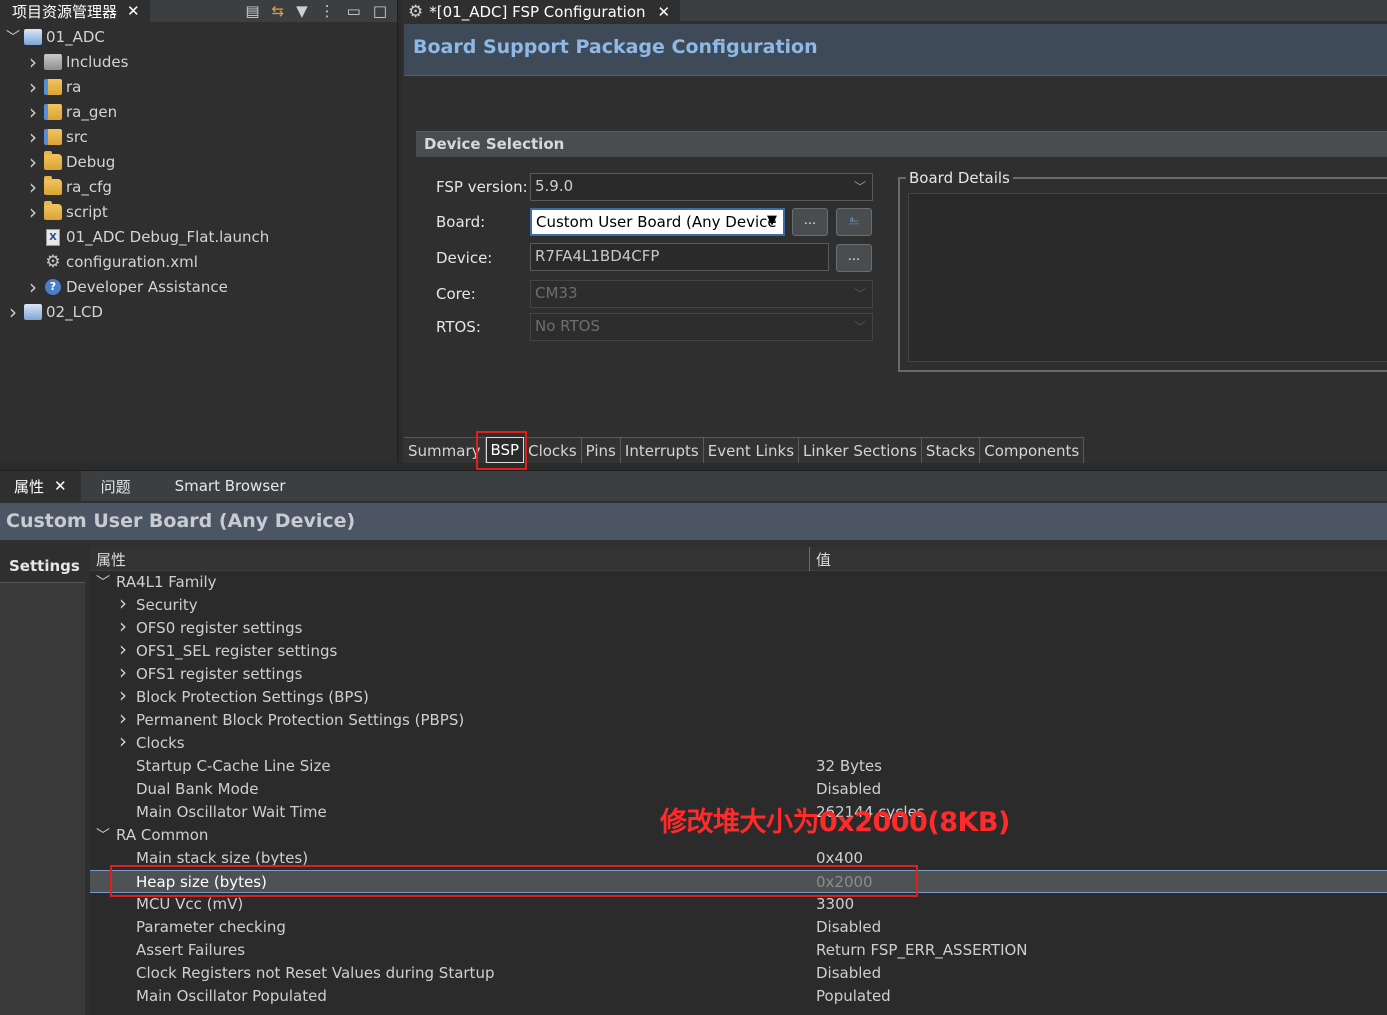 This screenshot has width=1387, height=1015. What do you see at coordinates (738, 858) in the screenshot?
I see `table-row: Main stack size (bytes) 0x400` at bounding box center [738, 858].